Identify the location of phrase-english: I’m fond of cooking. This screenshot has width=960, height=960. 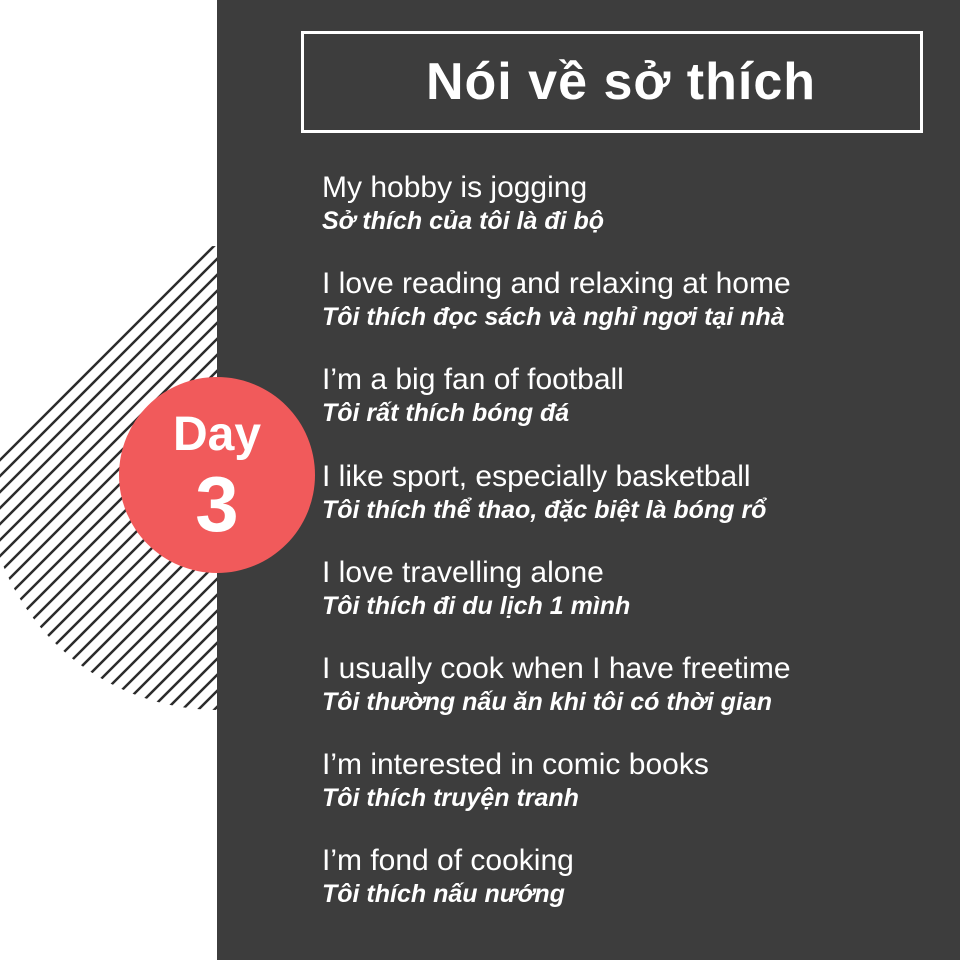
(448, 861).